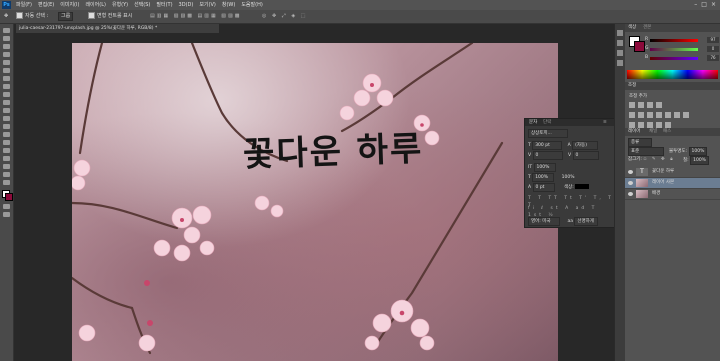 Image resolution: width=720 pixels, height=361 pixels. What do you see at coordinates (713, 49) in the screenshot?
I see `rgb-g-value: 0` at bounding box center [713, 49].